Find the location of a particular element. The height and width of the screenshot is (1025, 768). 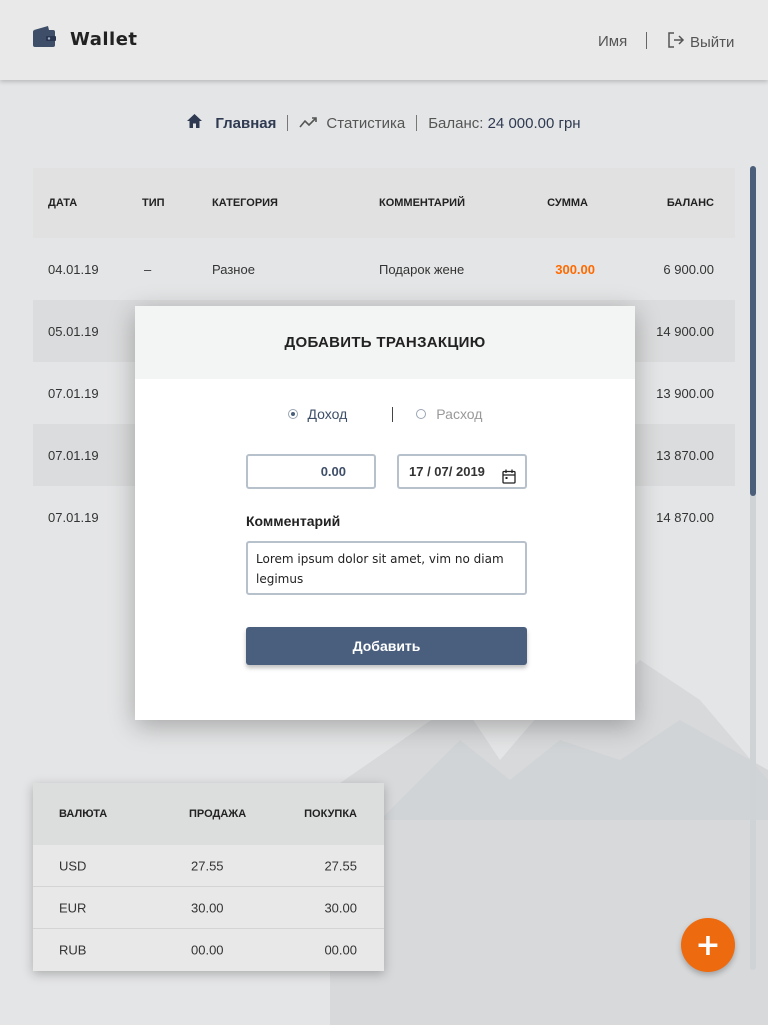

logo-text: Wallet is located at coordinates (104, 39).